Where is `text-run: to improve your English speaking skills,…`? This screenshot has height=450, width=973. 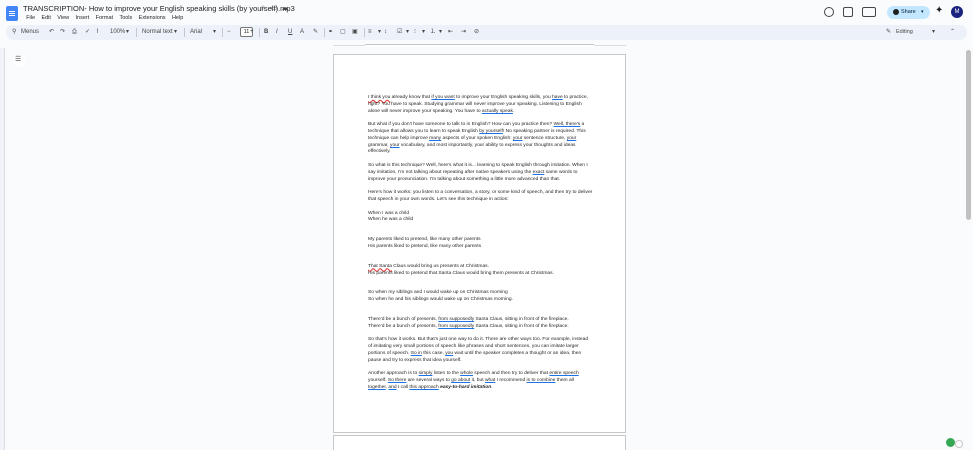 text-run: to improve your English speaking skills,… is located at coordinates (503, 97).